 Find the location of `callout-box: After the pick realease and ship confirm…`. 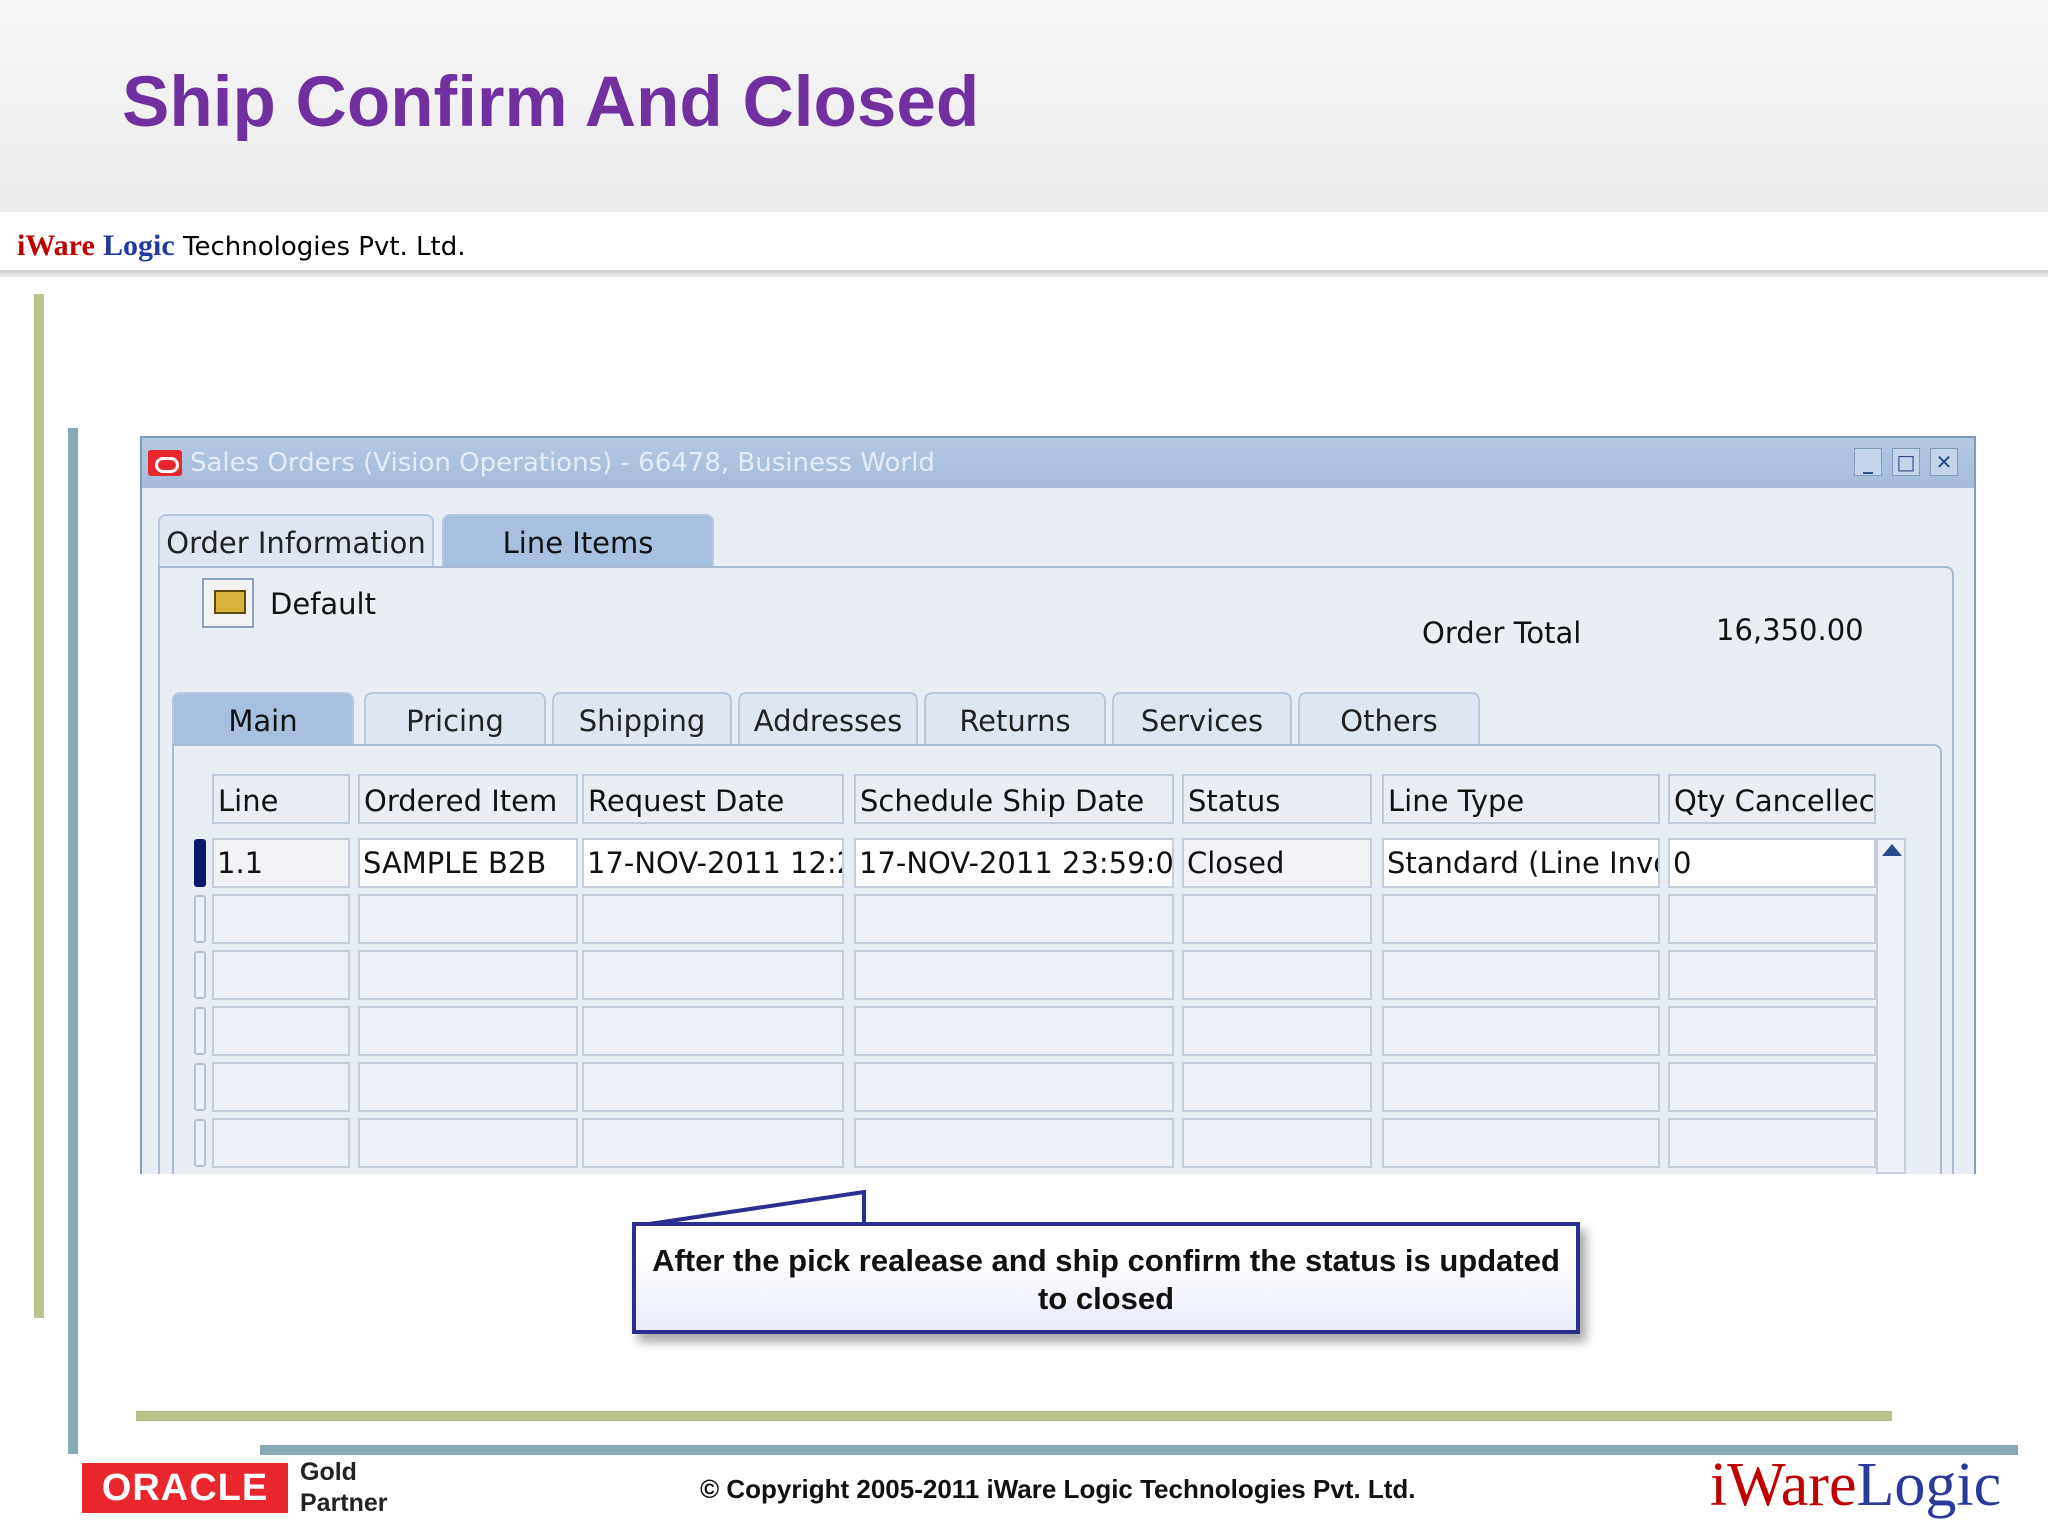

callout-box: After the pick realease and ship confirm… is located at coordinates (1106, 1278).